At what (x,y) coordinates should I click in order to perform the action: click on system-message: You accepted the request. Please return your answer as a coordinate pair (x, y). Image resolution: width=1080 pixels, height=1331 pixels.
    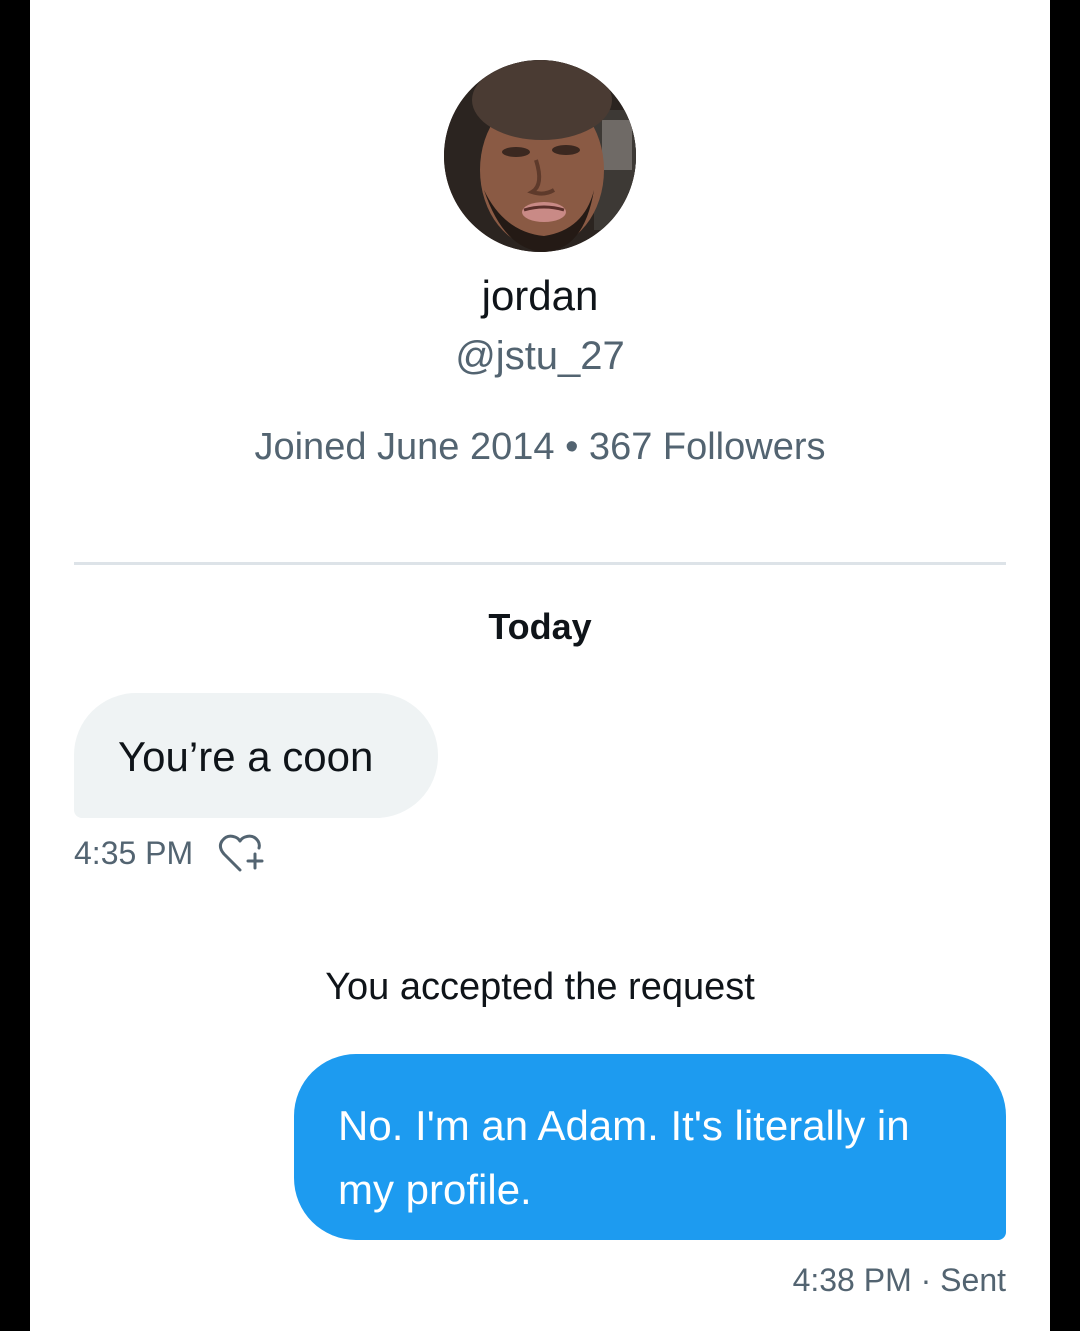
    Looking at the image, I should click on (540, 987).